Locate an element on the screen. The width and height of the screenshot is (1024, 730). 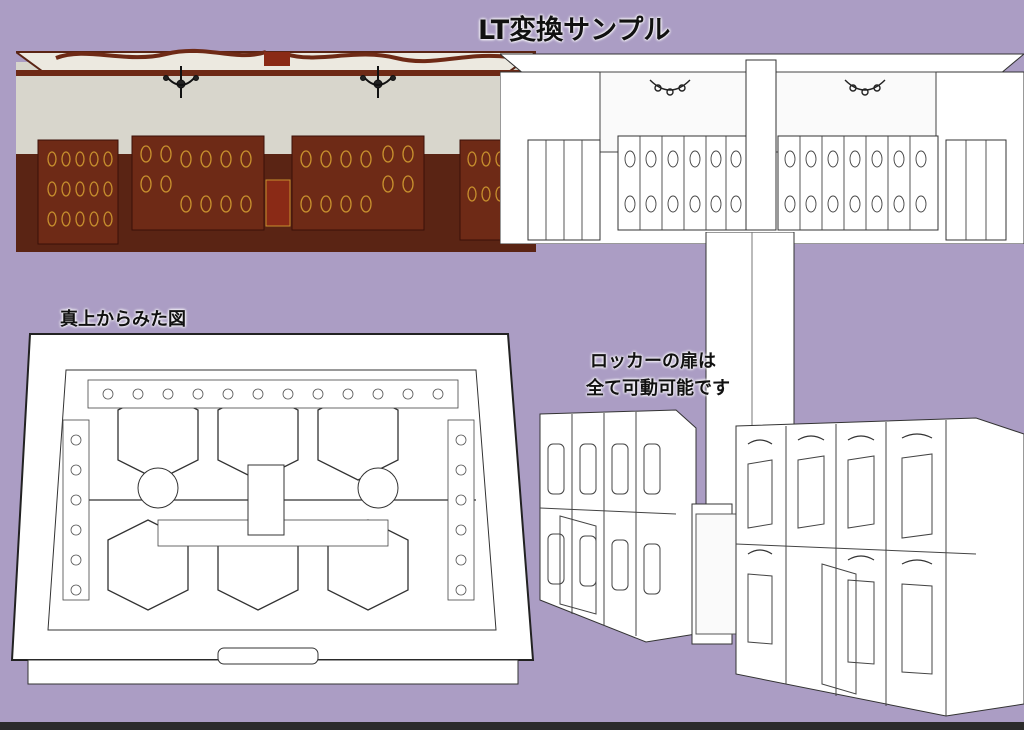
color-room-render is located at coordinates (276, 149).